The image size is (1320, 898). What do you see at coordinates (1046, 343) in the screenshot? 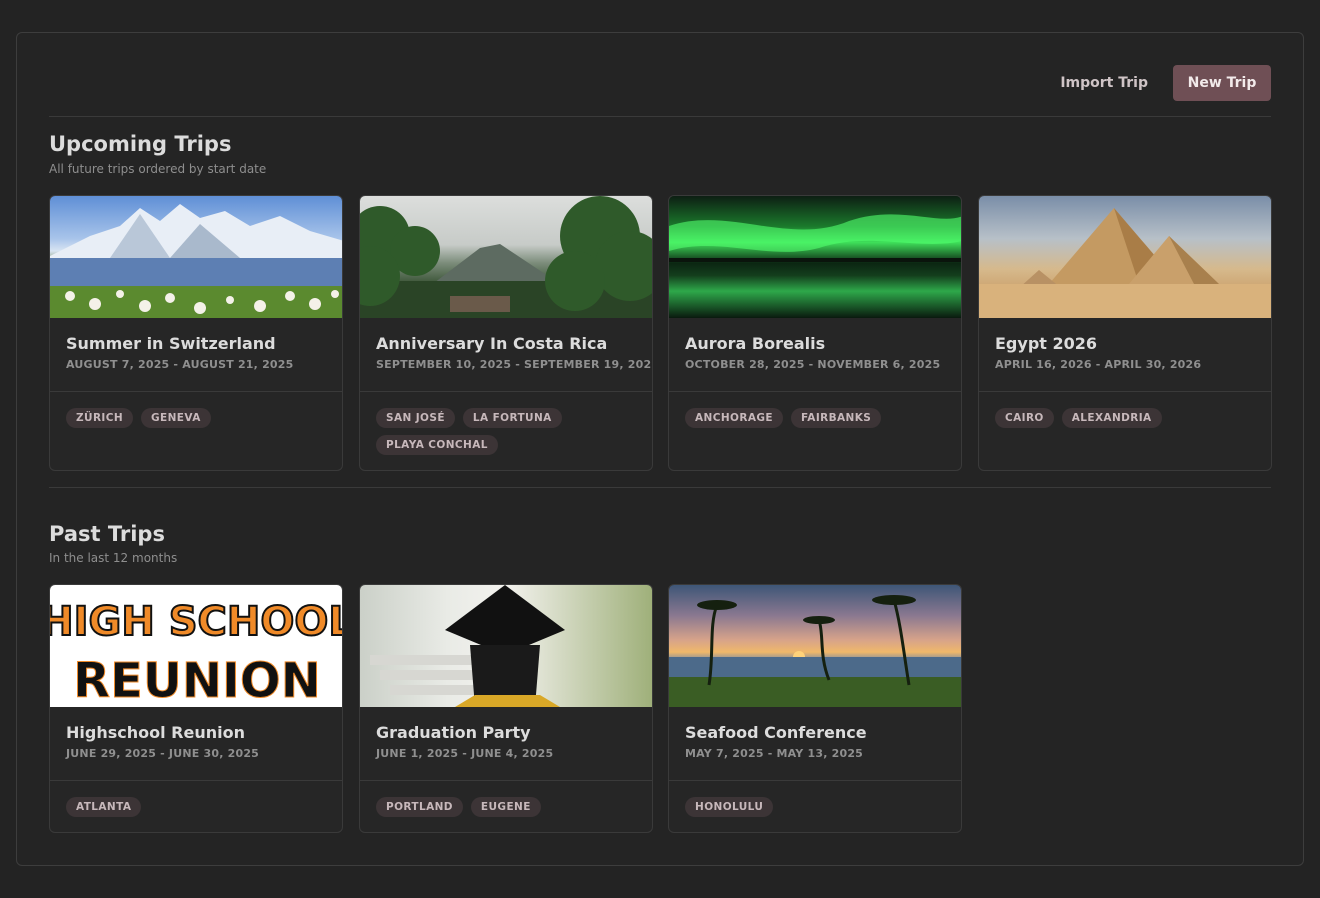
I see `trip-title: Egypt 2026` at bounding box center [1046, 343].